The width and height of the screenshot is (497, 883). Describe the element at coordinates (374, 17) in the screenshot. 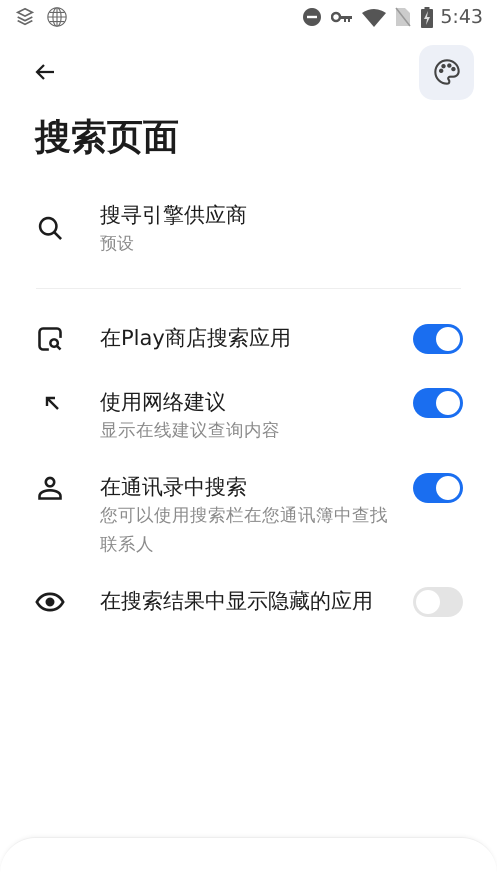

I see `wifi-icon` at that location.